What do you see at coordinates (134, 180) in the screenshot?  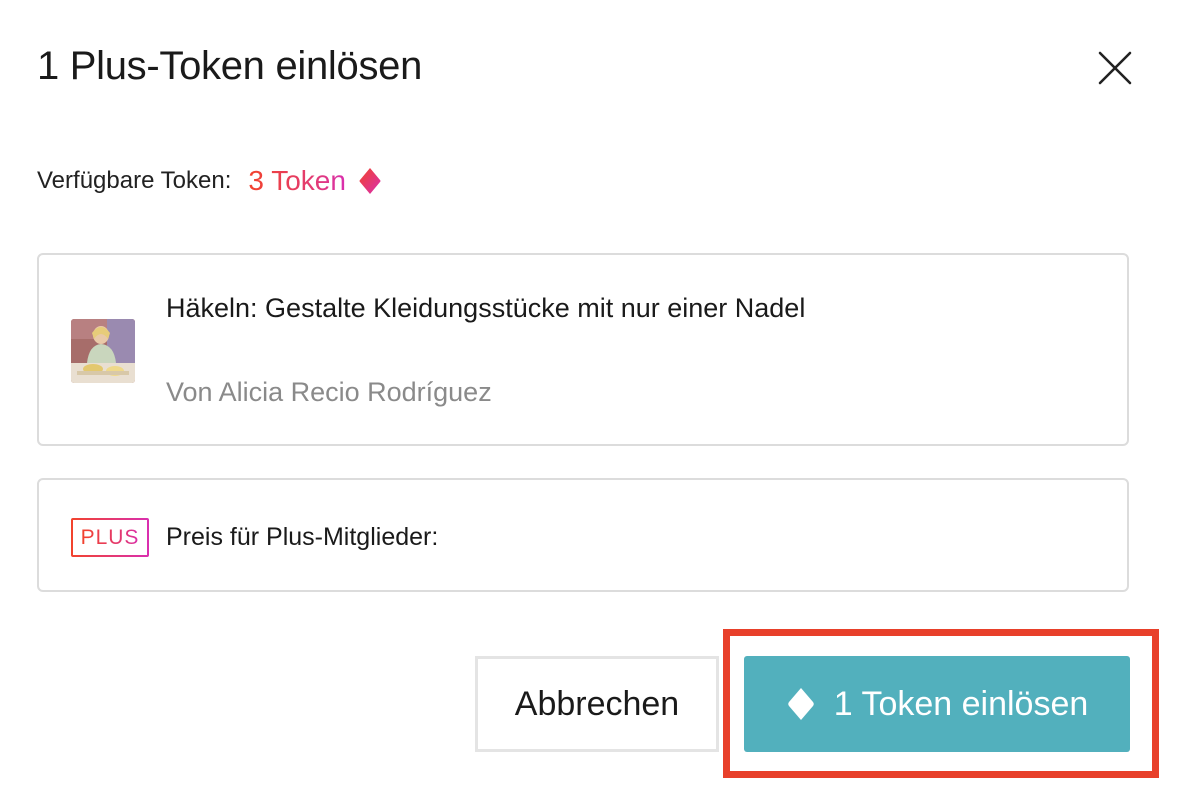 I see `available-tokens-label: Verfügbare Token:` at bounding box center [134, 180].